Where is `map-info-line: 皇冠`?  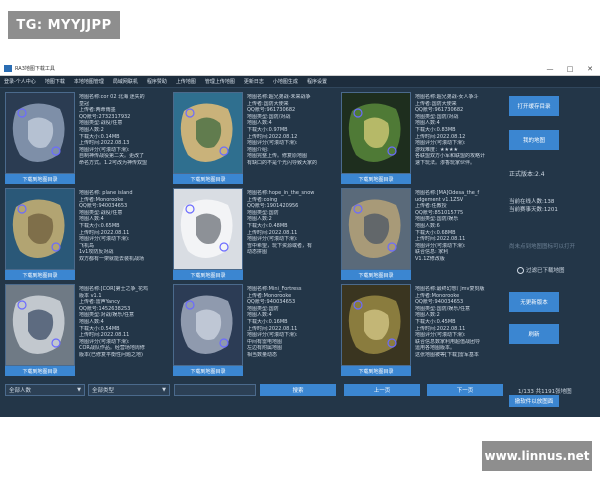 map-info-line: 皇冠 is located at coordinates (84, 103).